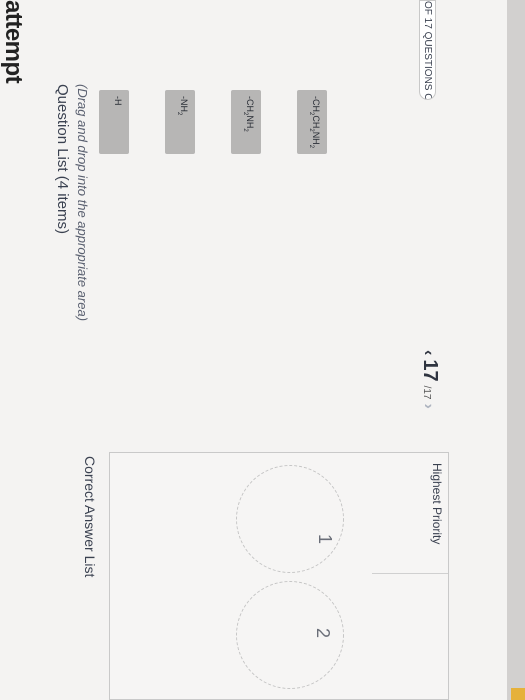  Describe the element at coordinates (316, 122) in the screenshot. I see `drag-item-label: CH` at that location.